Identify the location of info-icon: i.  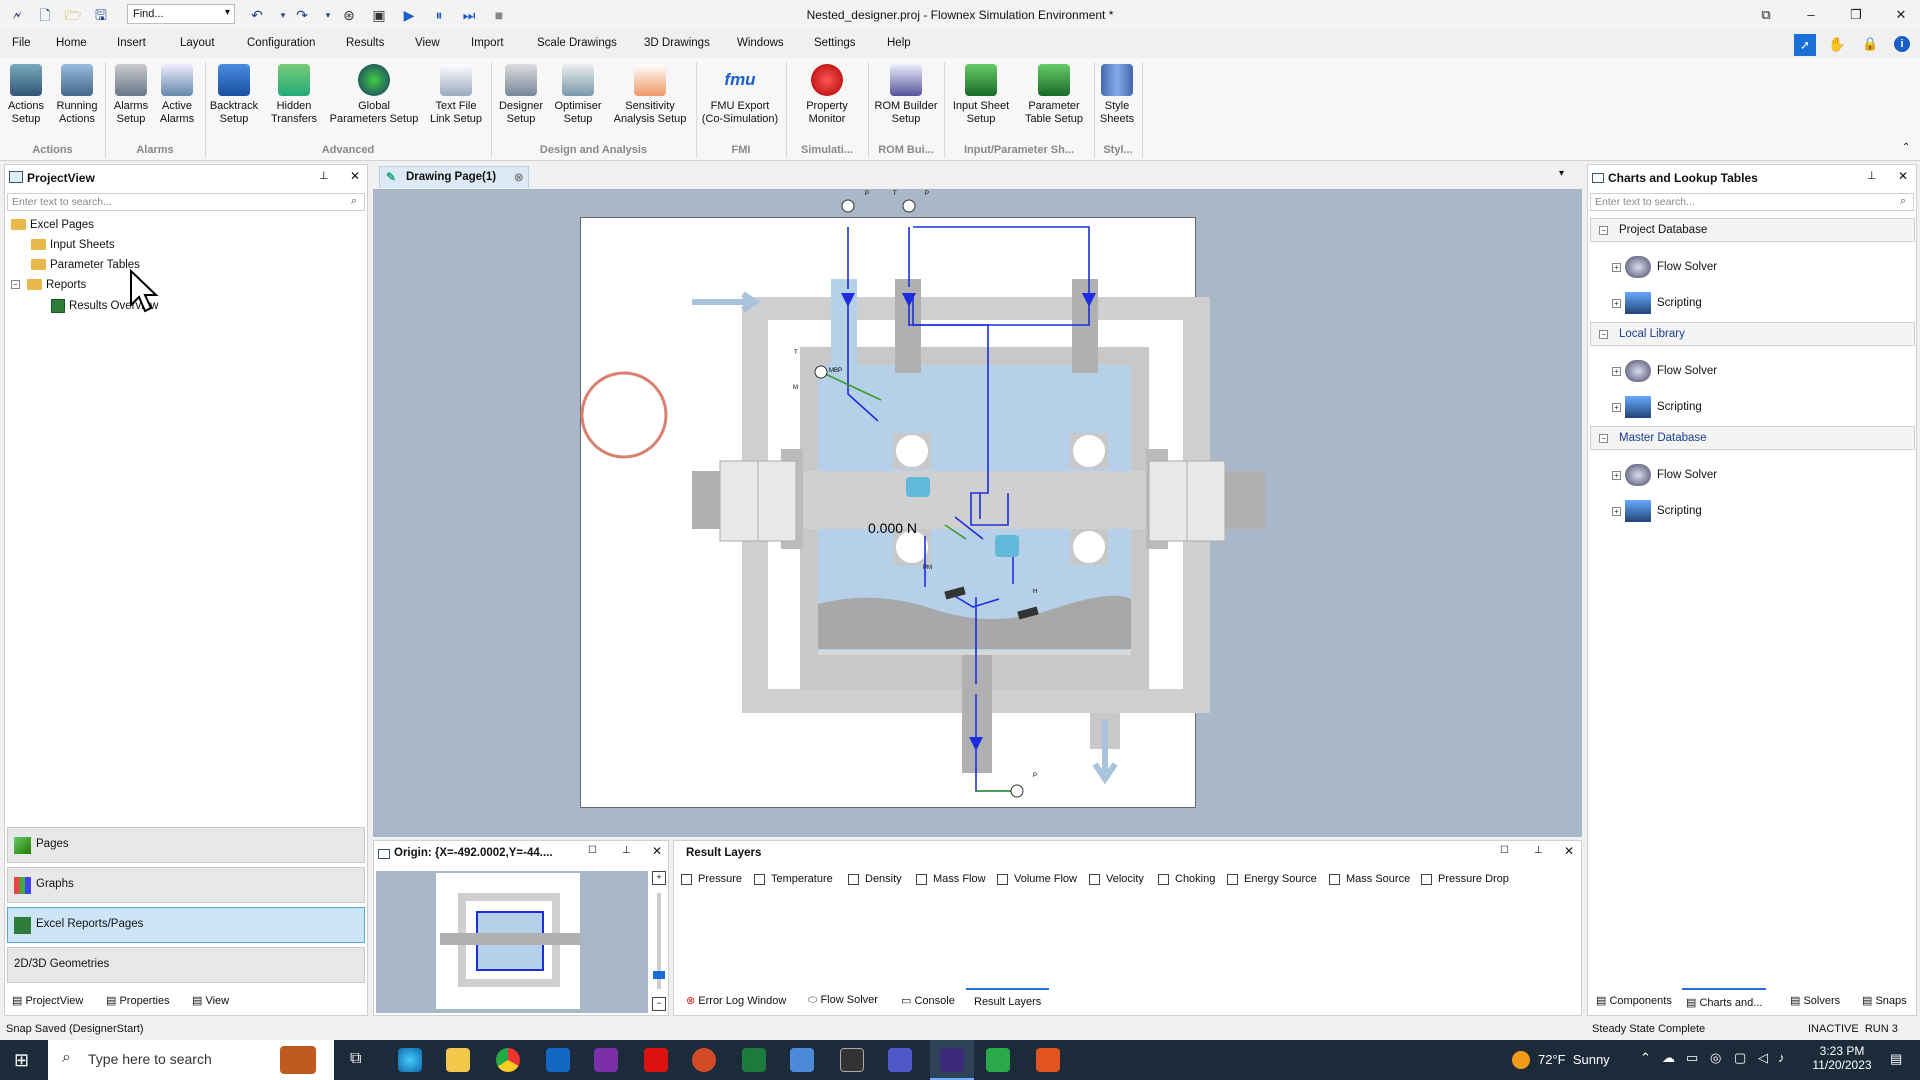
(1902, 44).